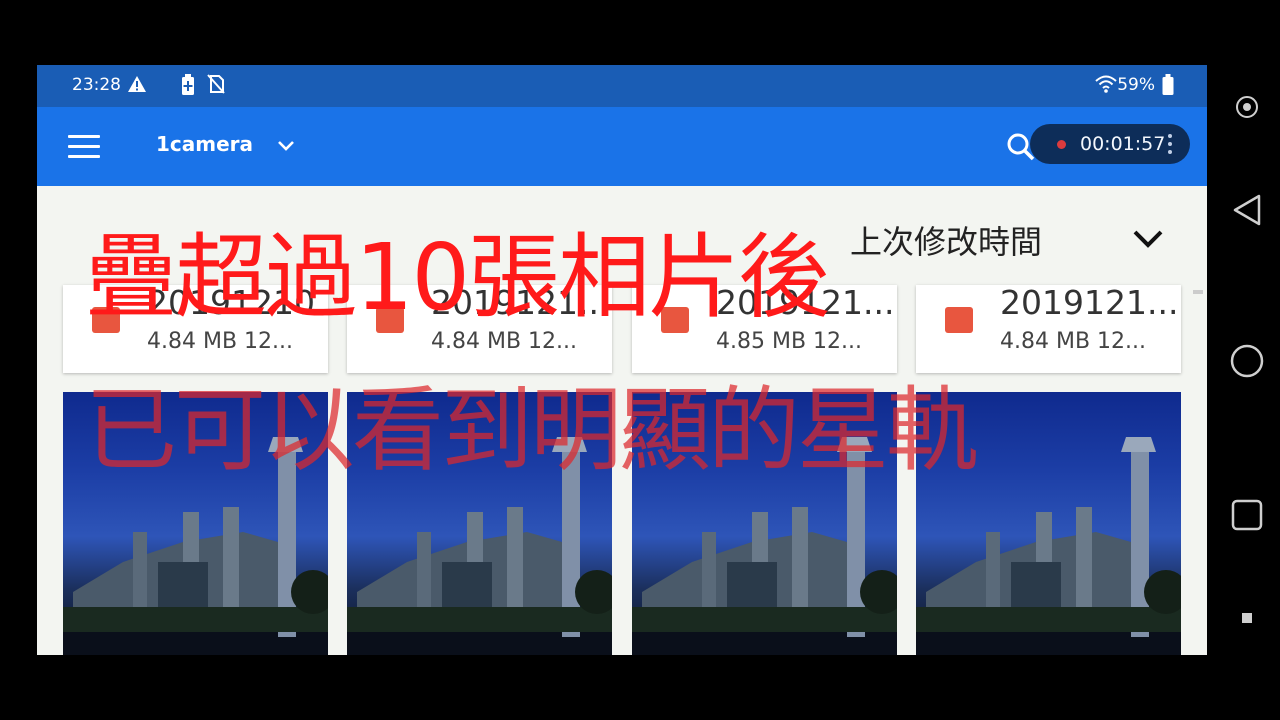 Image resolution: width=1280 pixels, height=720 pixels. Describe the element at coordinates (1061, 144) in the screenshot. I see `recording-dot-icon` at that location.